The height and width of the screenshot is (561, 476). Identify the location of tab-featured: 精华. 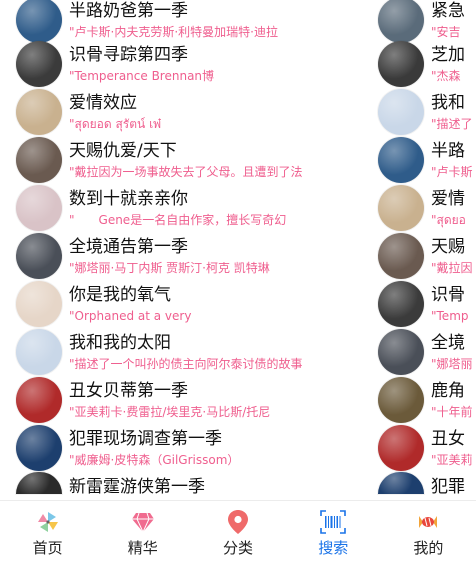
(142, 531).